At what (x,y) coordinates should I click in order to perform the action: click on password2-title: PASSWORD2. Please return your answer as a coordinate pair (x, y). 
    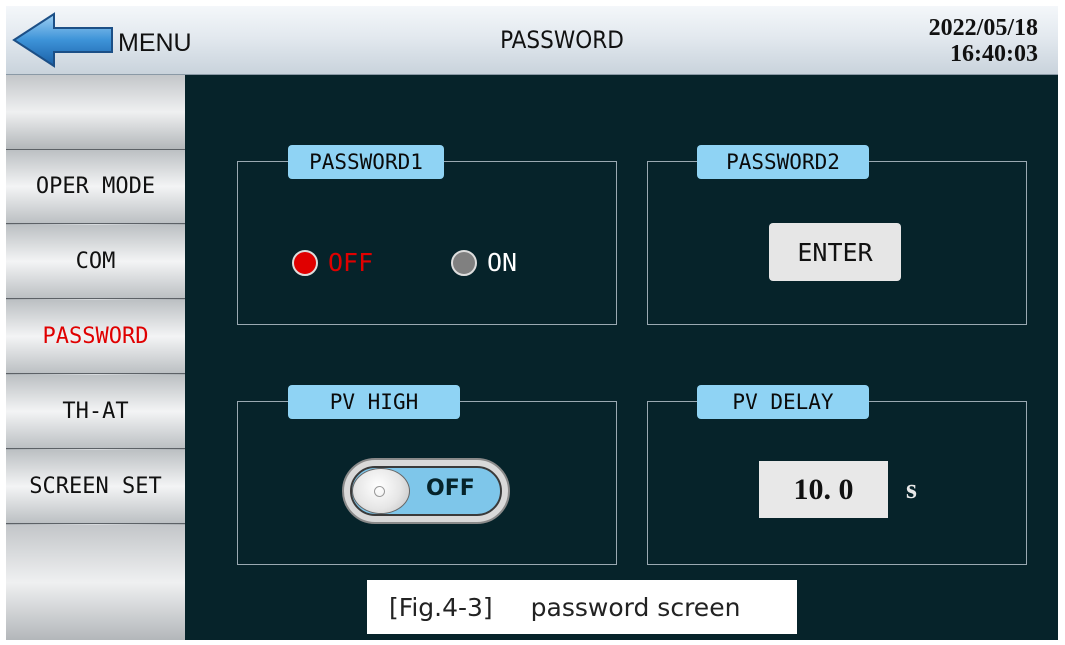
    Looking at the image, I should click on (783, 162).